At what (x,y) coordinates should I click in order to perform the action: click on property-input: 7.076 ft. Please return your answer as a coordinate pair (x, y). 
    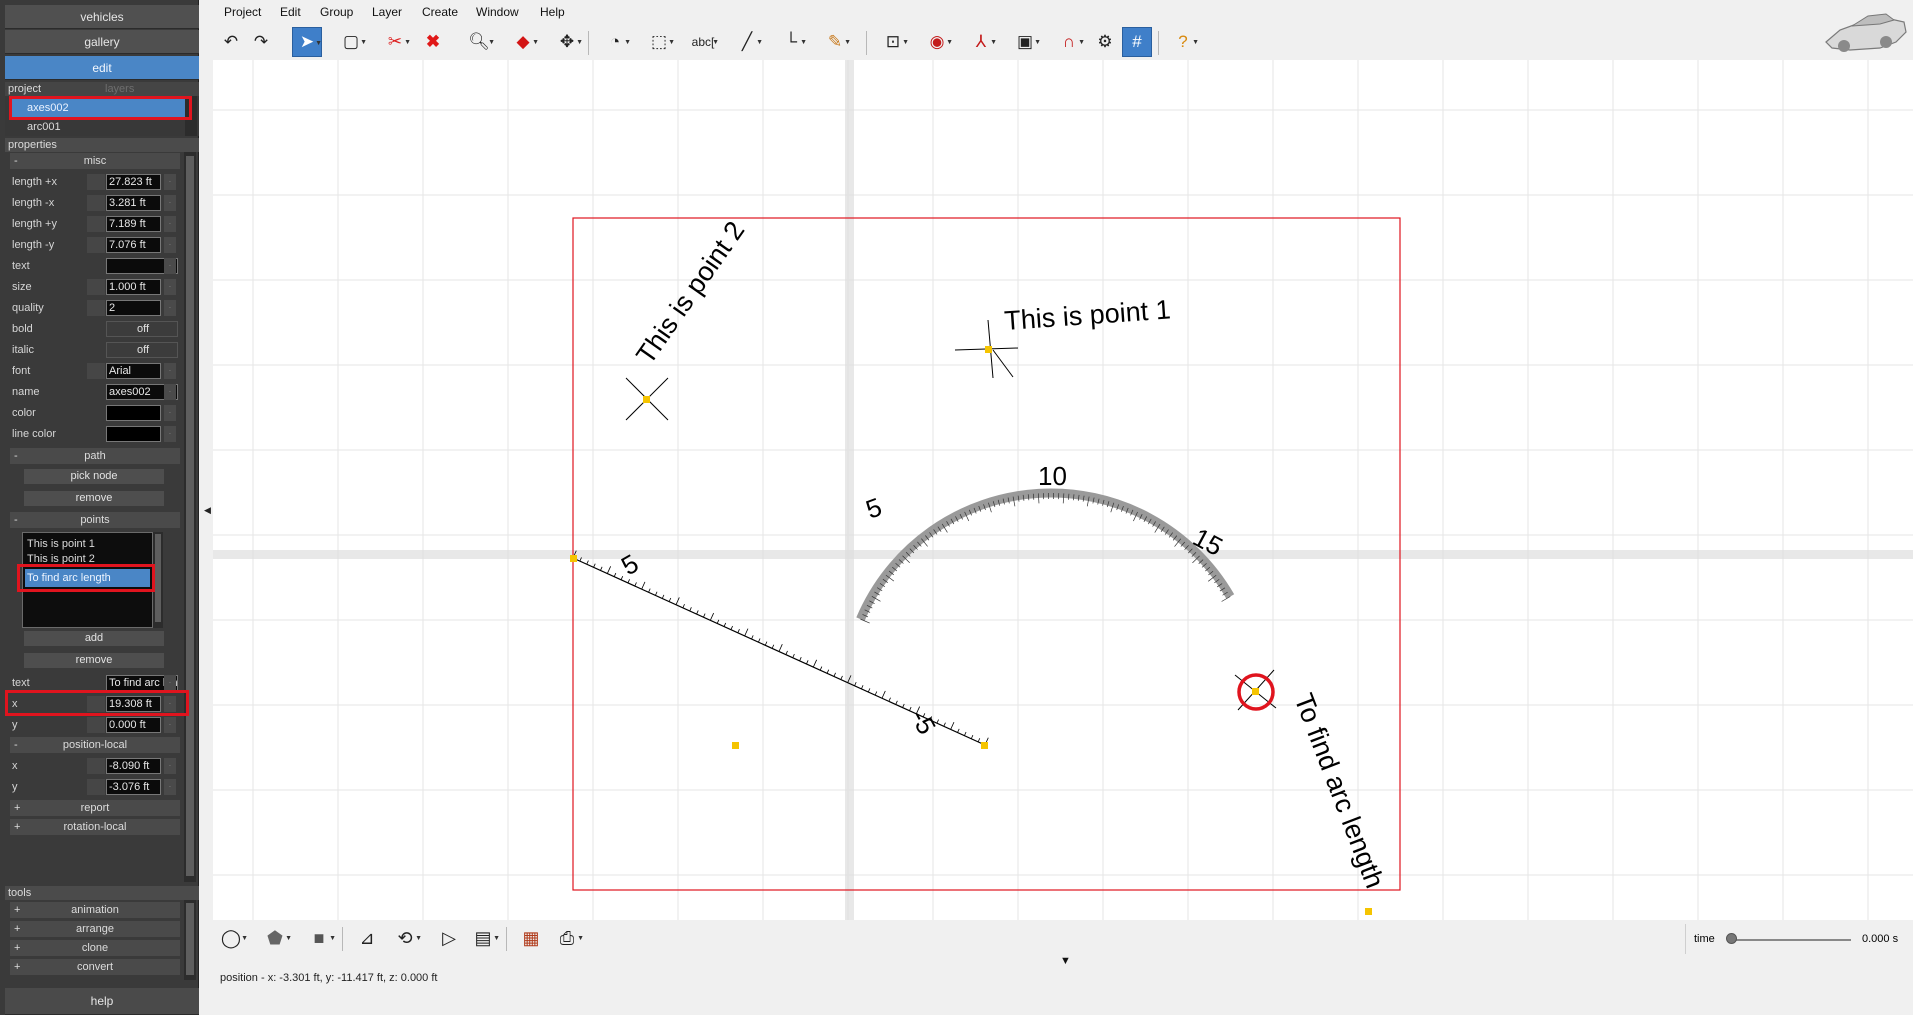
    Looking at the image, I should click on (133, 245).